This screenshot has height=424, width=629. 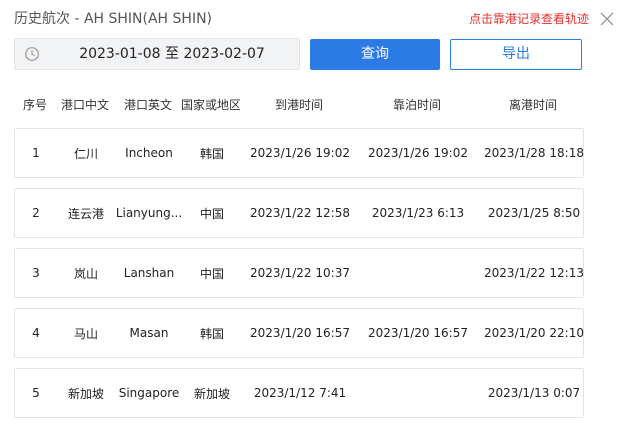 What do you see at coordinates (84, 104) in the screenshot?
I see `column-header-port-cn: 港口中文` at bounding box center [84, 104].